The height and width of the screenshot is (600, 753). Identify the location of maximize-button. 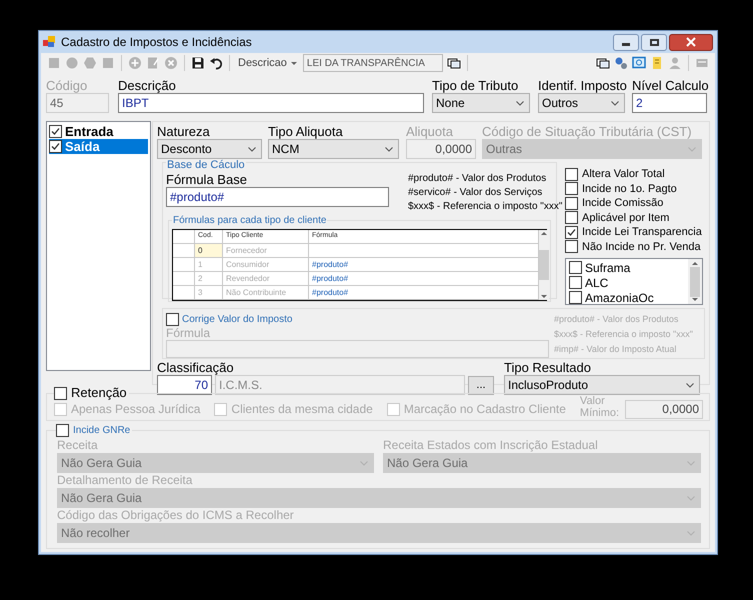
(654, 42).